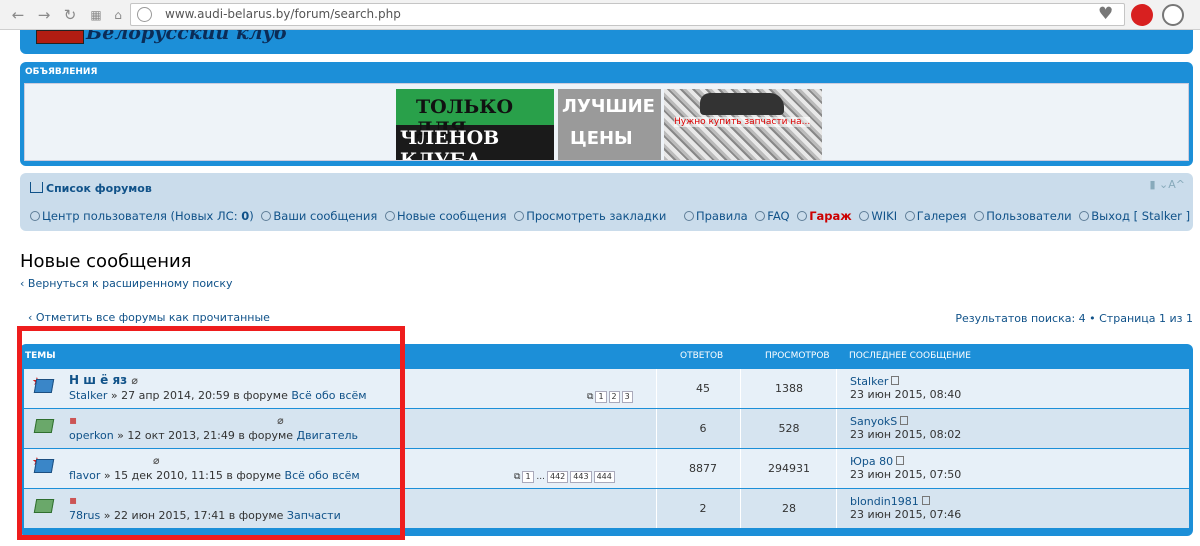 The width and height of the screenshot is (1200, 546). Describe the element at coordinates (126, 283) in the screenshot. I see `back-to-search-link: ‹ Вернуться к расширенному поиску` at that location.